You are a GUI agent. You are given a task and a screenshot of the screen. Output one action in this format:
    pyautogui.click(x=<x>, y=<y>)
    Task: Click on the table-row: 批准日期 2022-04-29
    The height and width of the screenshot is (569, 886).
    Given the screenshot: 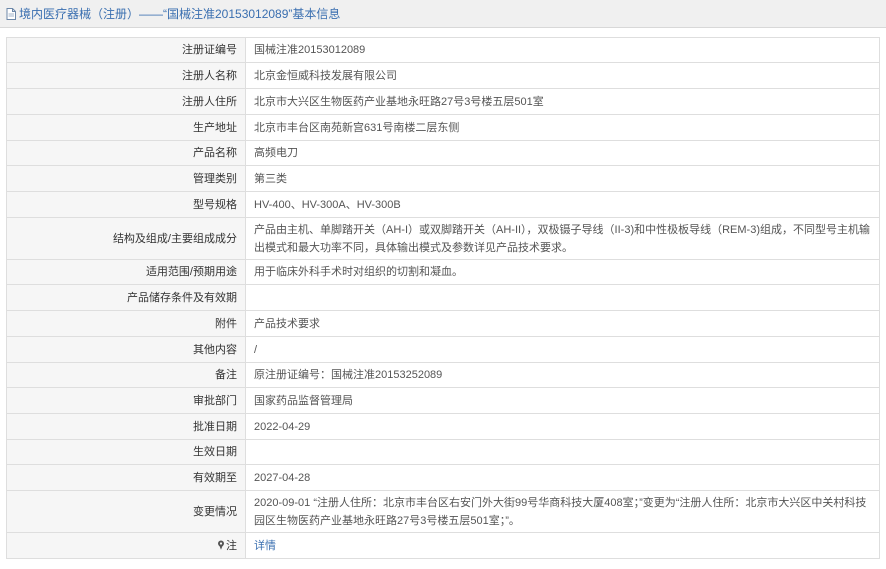 What is the action you would take?
    pyautogui.click(x=443, y=426)
    